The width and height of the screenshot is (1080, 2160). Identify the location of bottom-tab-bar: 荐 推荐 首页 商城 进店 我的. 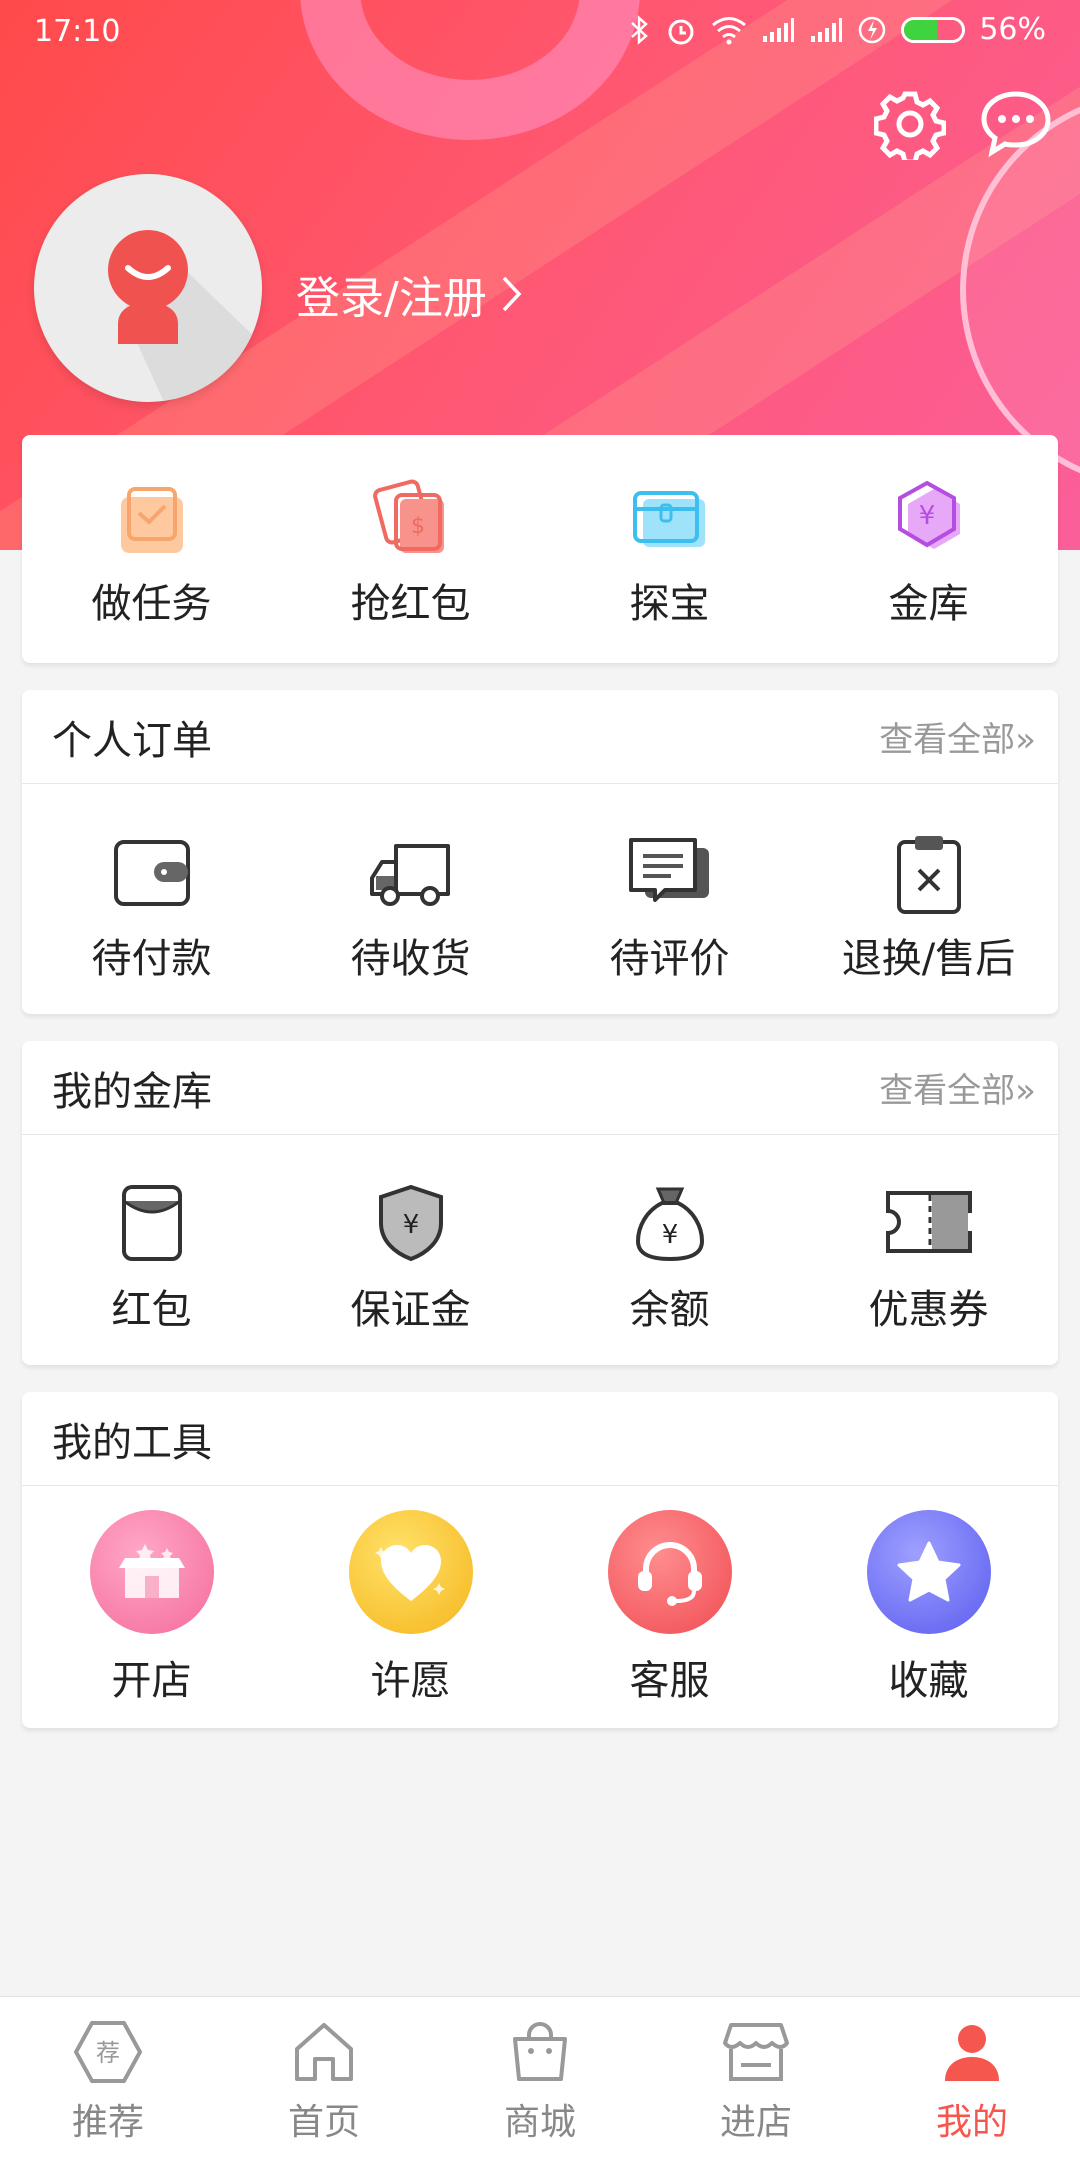
(540, 2078).